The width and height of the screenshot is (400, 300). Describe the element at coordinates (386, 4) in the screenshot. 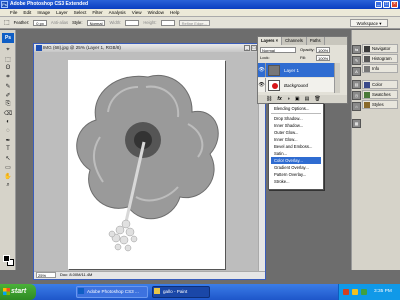

I see `maximize-button: □` at that location.